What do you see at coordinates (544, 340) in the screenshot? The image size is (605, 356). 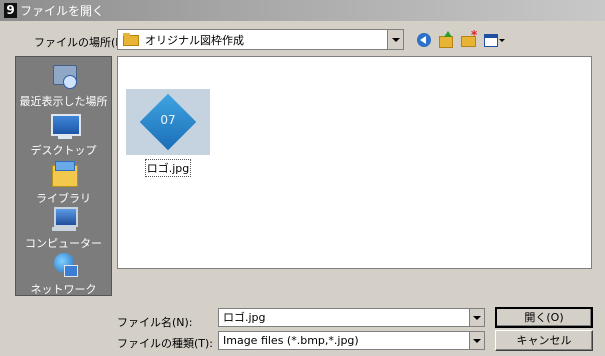 I see `cancel-button: キャンセル` at bounding box center [544, 340].